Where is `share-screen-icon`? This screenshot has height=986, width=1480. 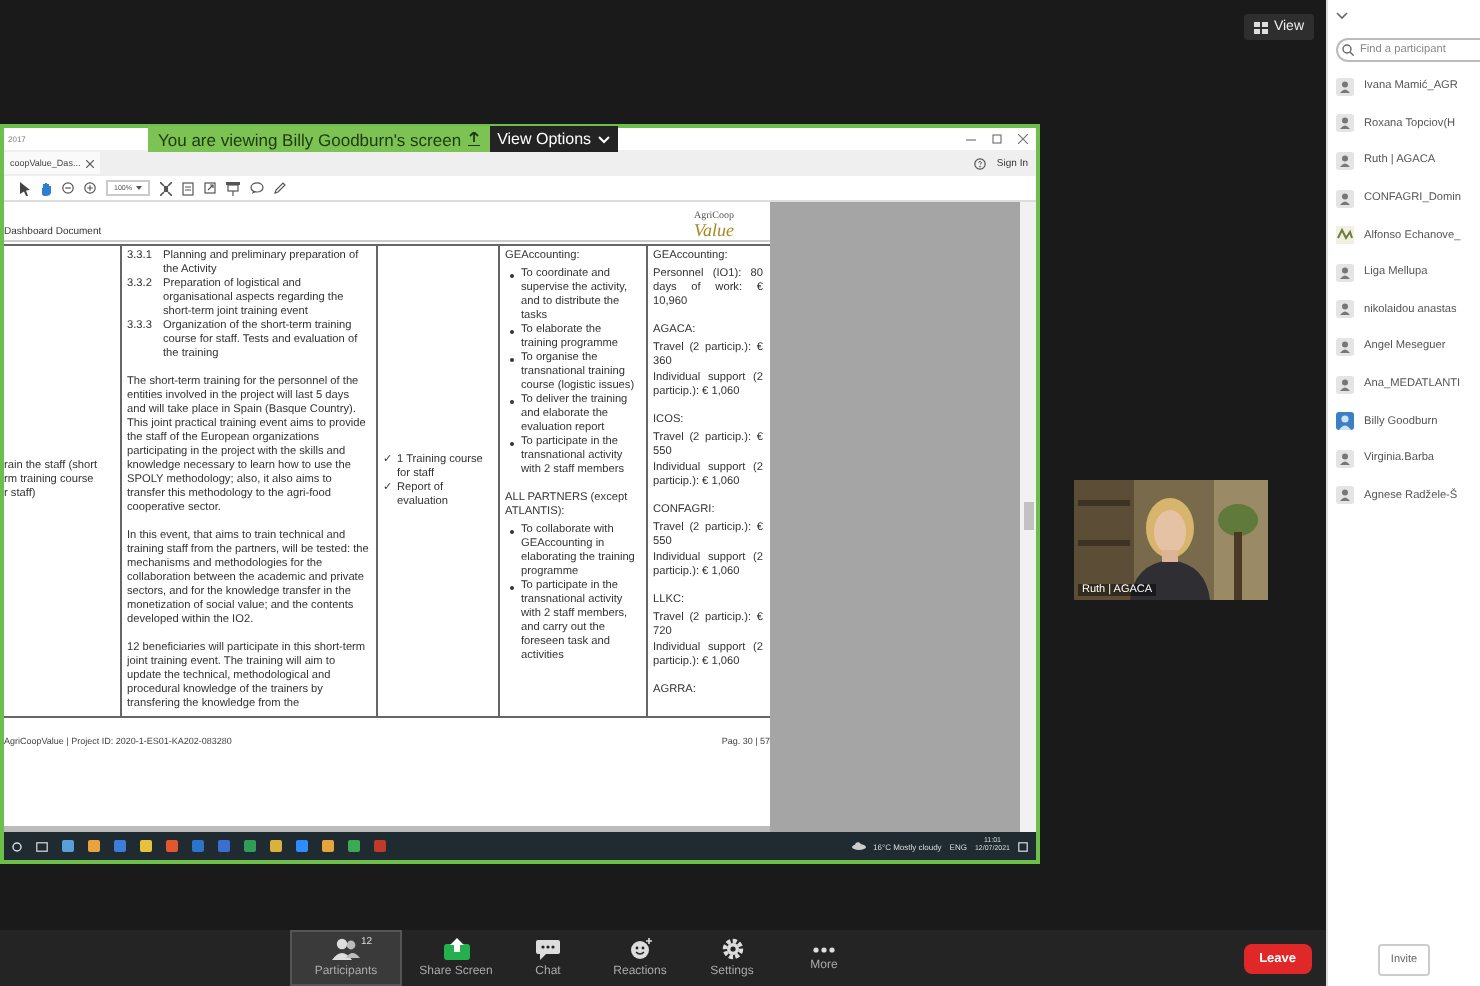
share-screen-icon is located at coordinates (456, 949).